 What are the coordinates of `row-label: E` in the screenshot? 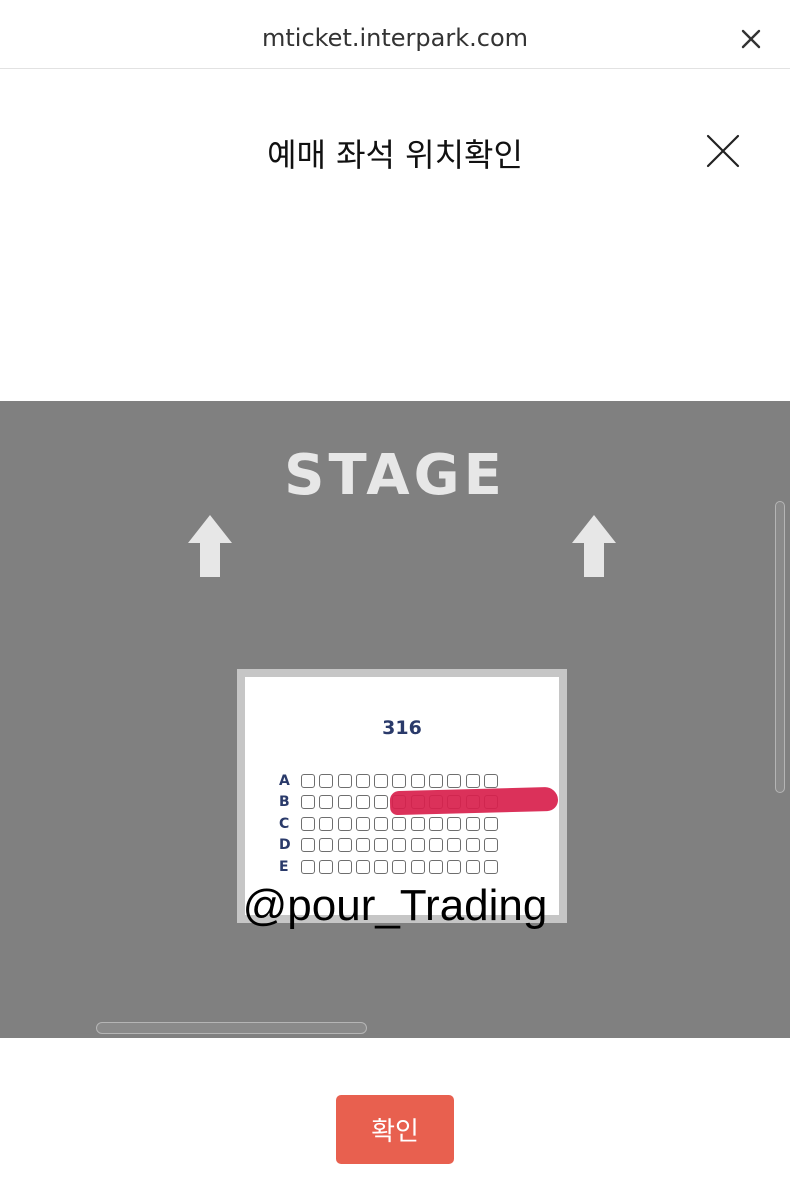 It's located at (284, 866).